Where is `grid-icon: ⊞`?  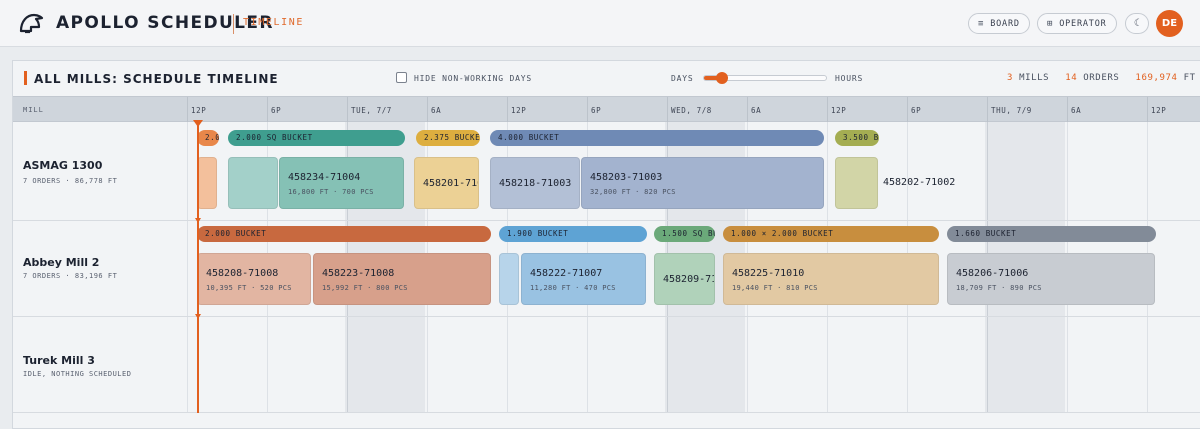
grid-icon: ⊞ is located at coordinates (1050, 23).